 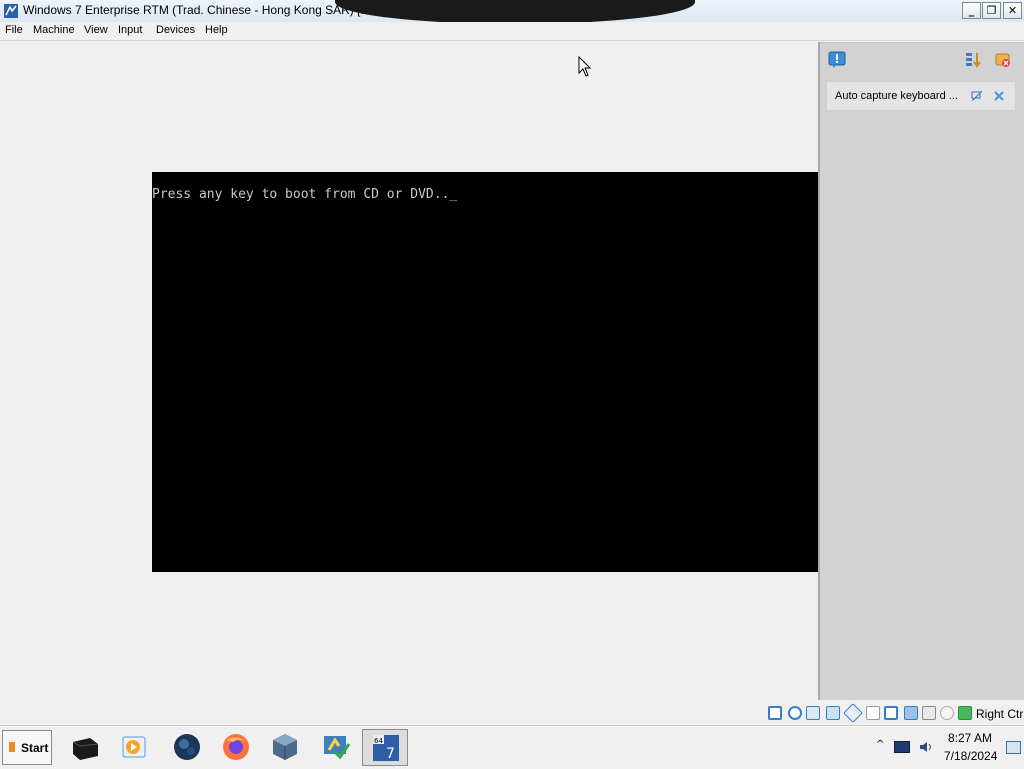 What do you see at coordinates (837, 60) in the screenshot?
I see `notification-center-icon` at bounding box center [837, 60].